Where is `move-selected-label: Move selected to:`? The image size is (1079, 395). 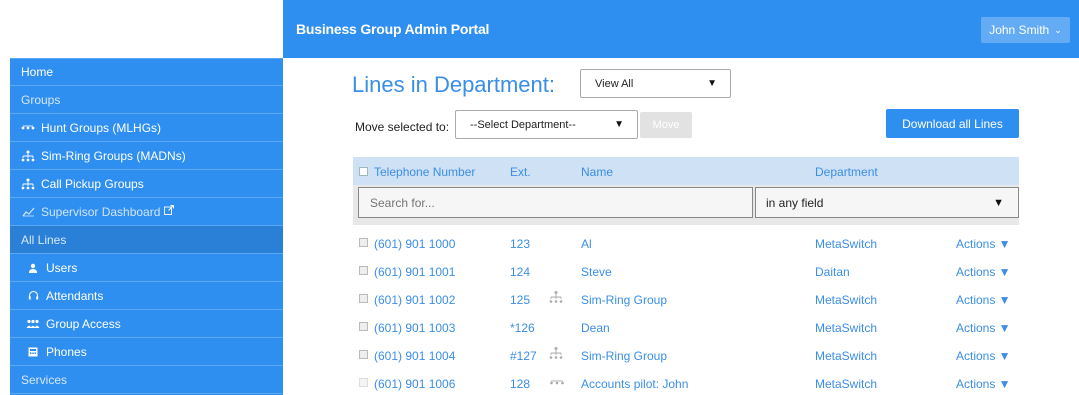
move-selected-label: Move selected to: is located at coordinates (402, 127).